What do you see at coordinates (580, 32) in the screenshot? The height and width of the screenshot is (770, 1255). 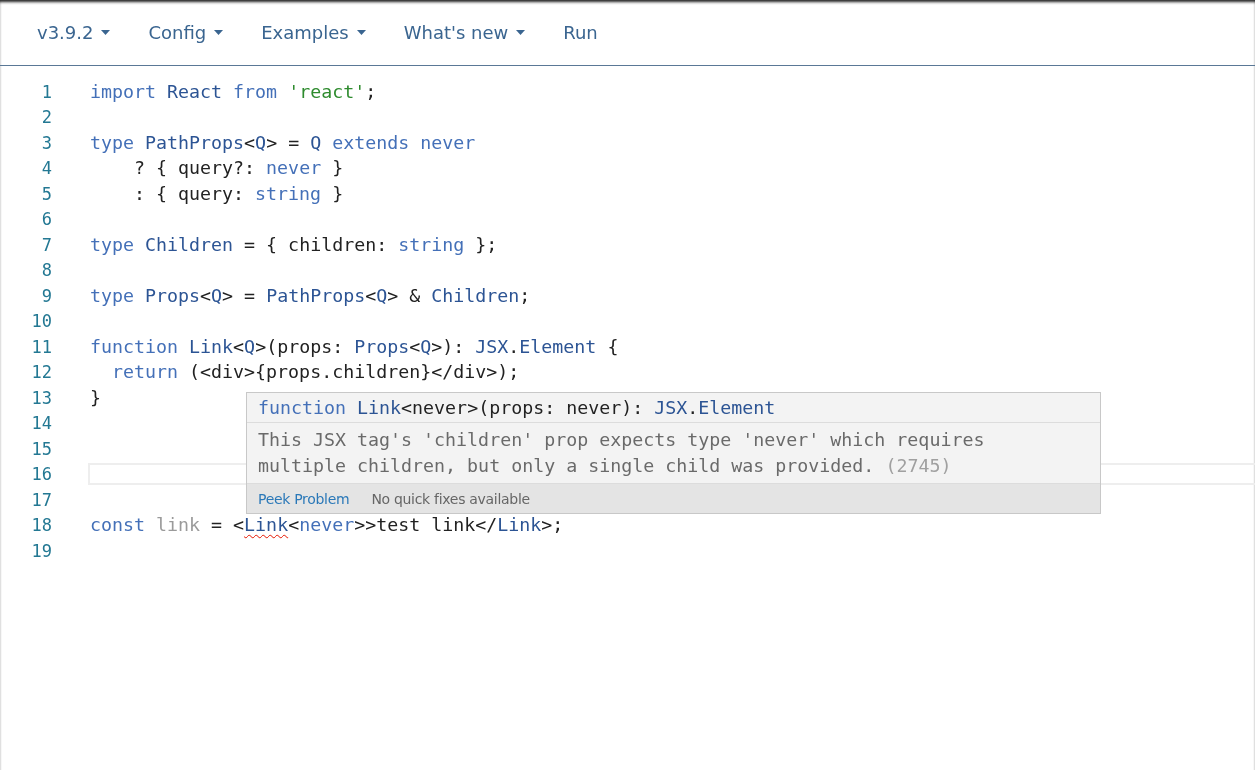 I see `nav-menu: Run` at bounding box center [580, 32].